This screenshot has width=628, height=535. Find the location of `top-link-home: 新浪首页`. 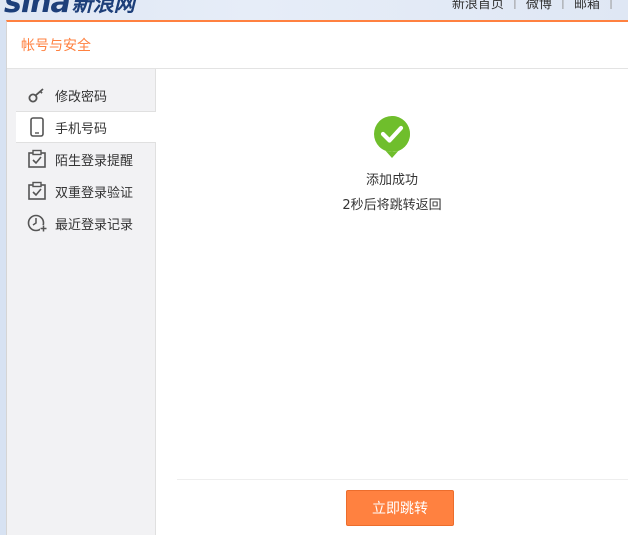

top-link-home: 新浪首页 is located at coordinates (478, 6).